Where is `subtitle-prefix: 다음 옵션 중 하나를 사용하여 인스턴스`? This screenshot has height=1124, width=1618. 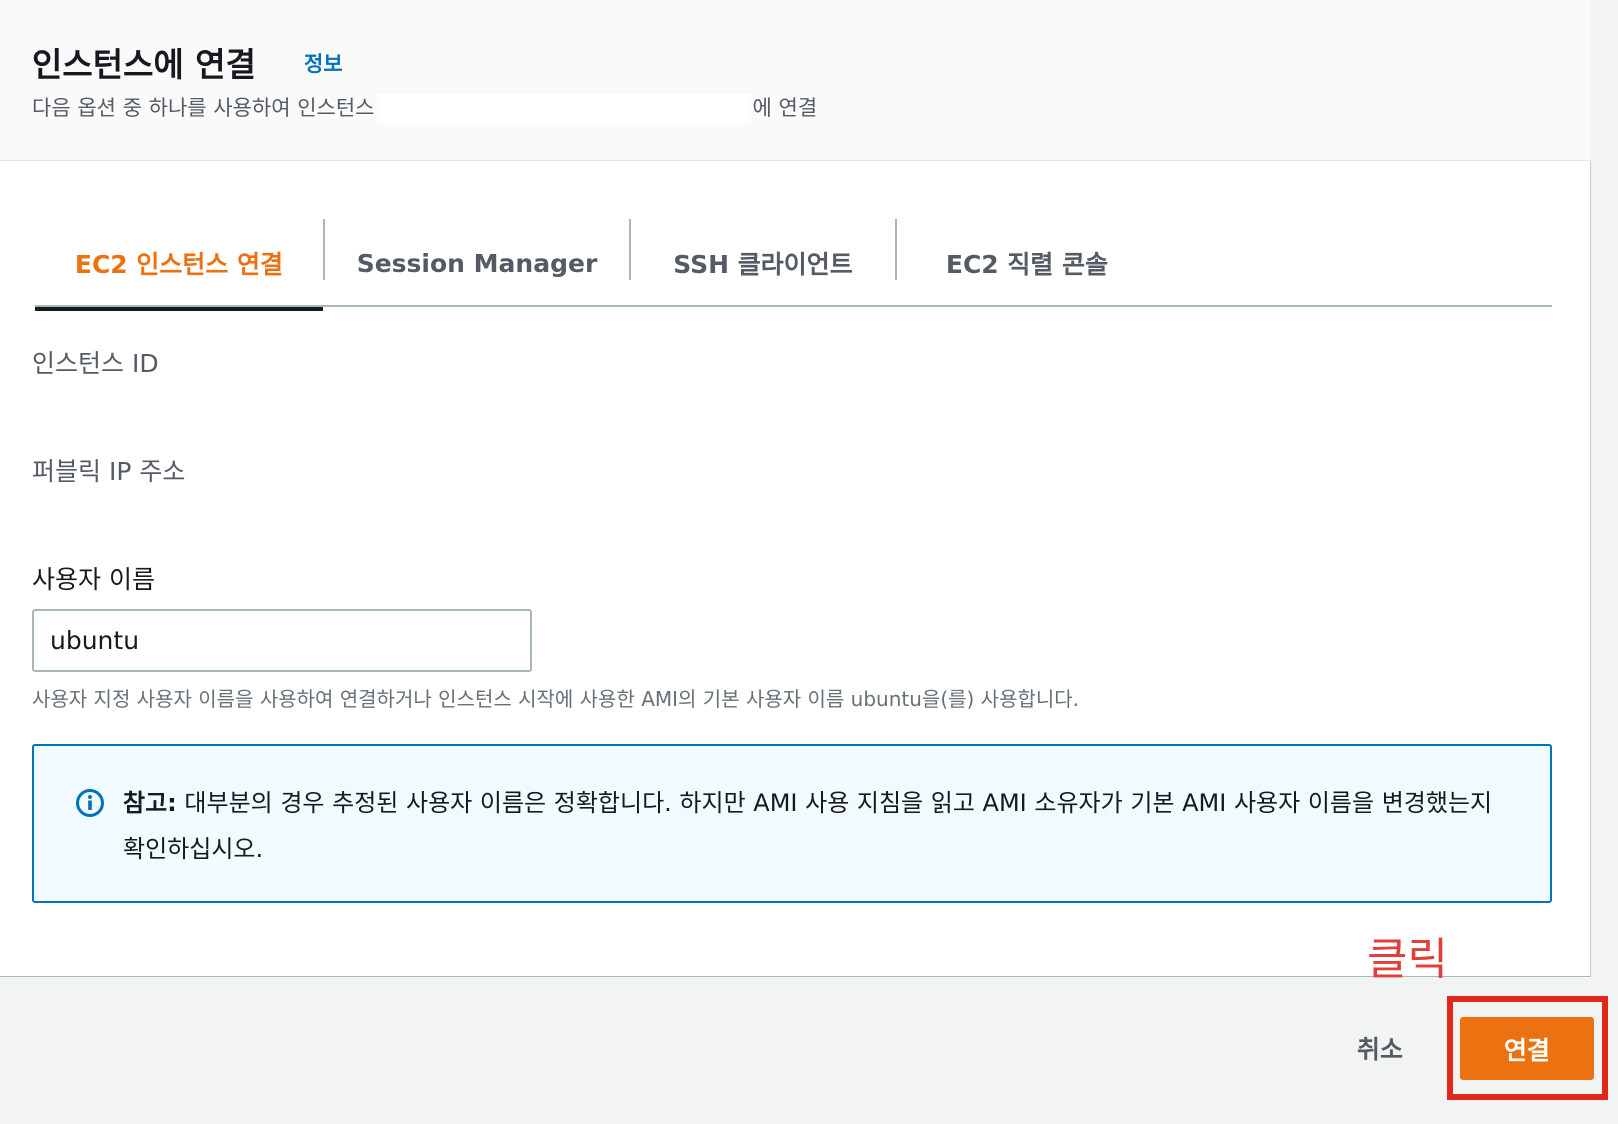 subtitle-prefix: 다음 옵션 중 하나를 사용하여 인스턴스 is located at coordinates (203, 108).